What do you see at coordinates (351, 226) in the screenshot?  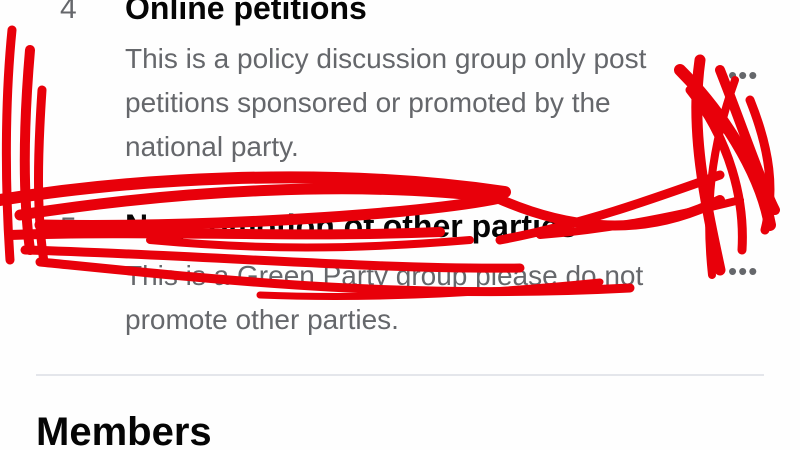 I see `rule-title: No promotion of other parties` at bounding box center [351, 226].